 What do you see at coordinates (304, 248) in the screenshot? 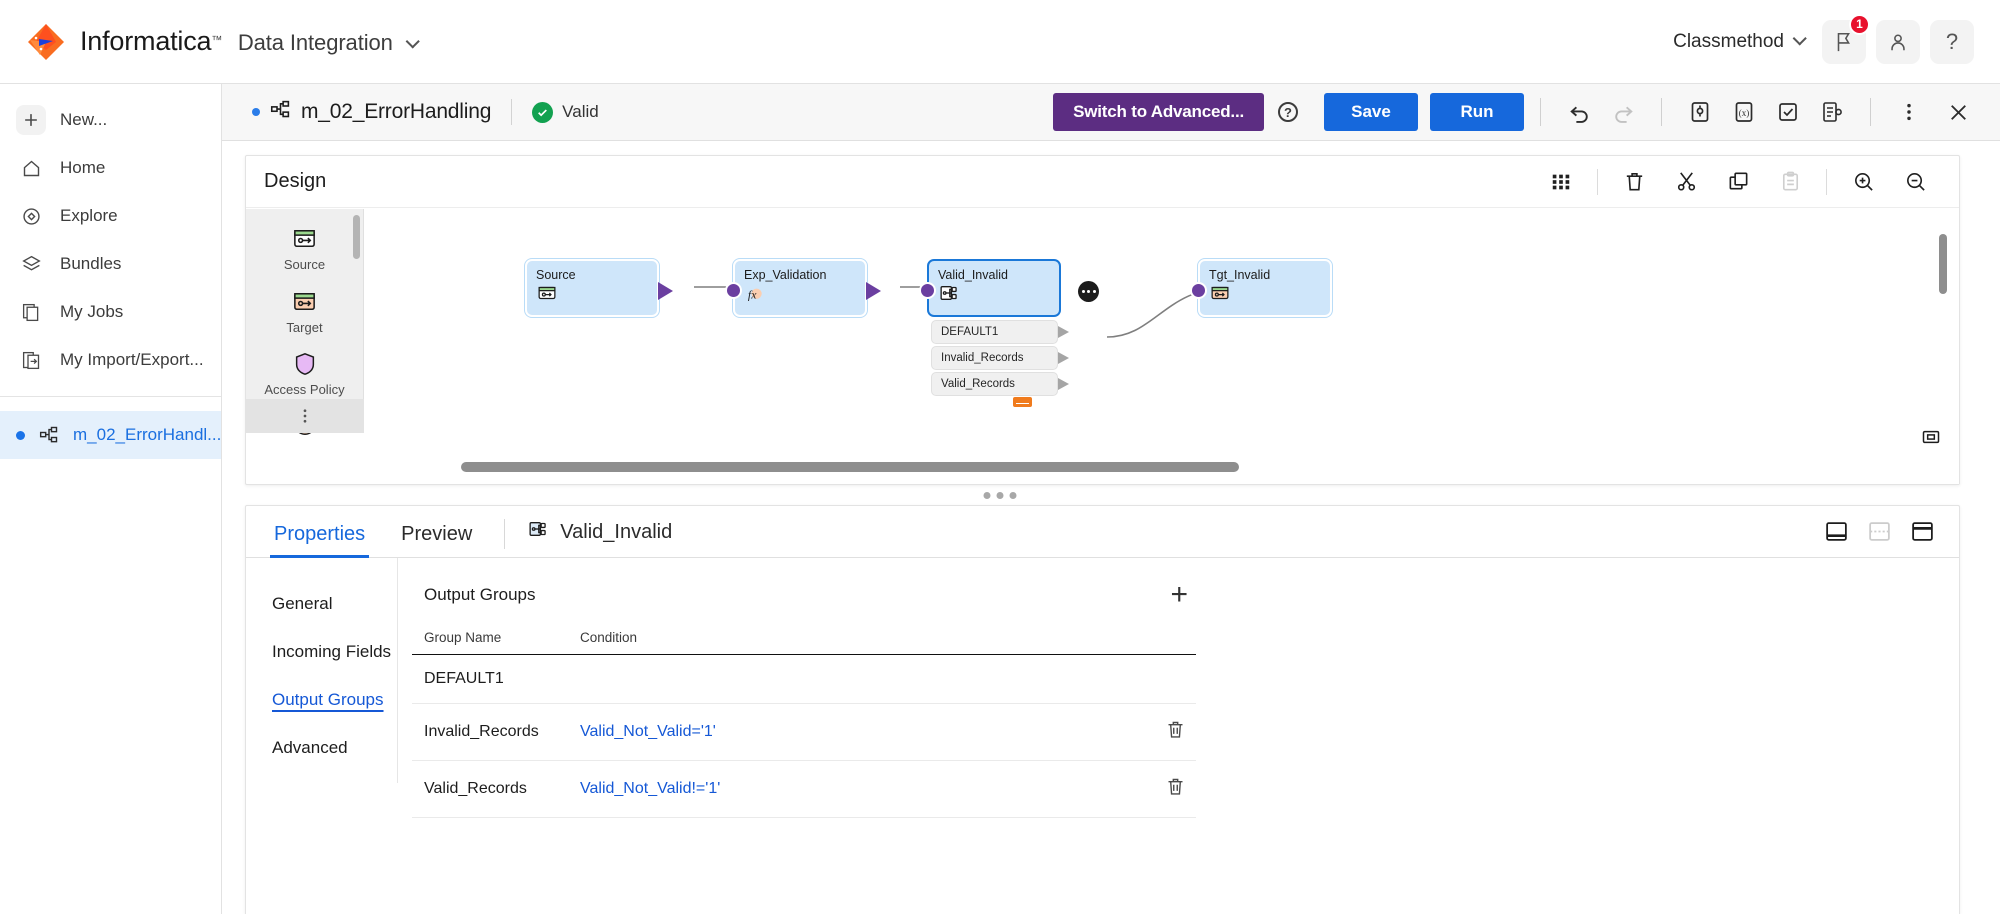
I see `palette-item-source: Source` at bounding box center [304, 248].